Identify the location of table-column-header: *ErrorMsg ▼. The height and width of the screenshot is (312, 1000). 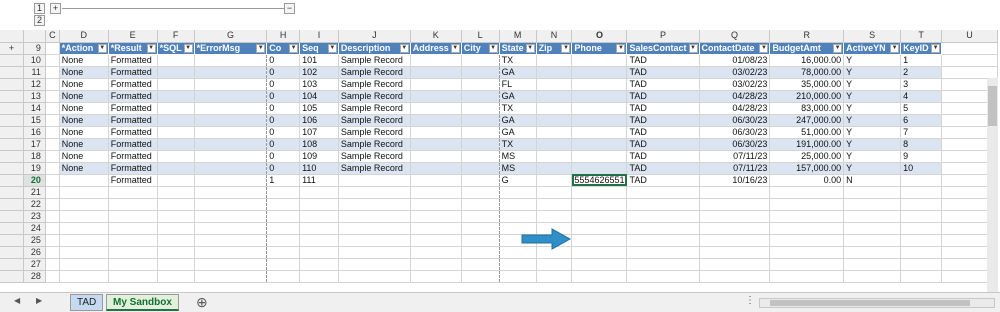
(231, 48).